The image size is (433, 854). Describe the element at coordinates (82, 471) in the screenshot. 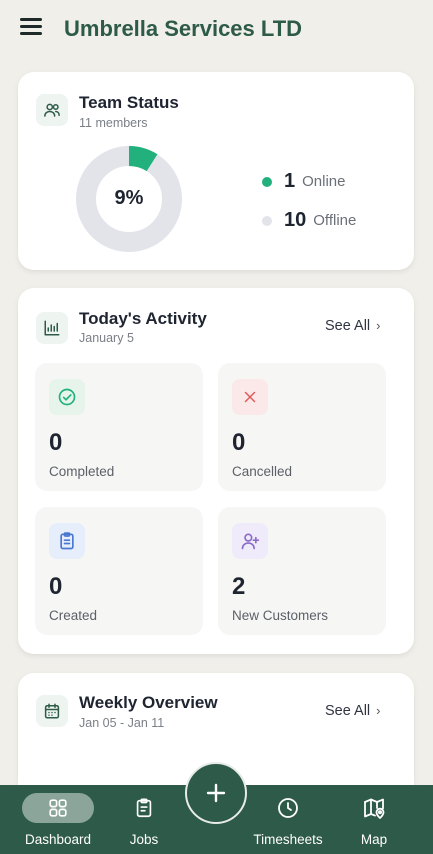

I see `completed-label: Completed` at that location.